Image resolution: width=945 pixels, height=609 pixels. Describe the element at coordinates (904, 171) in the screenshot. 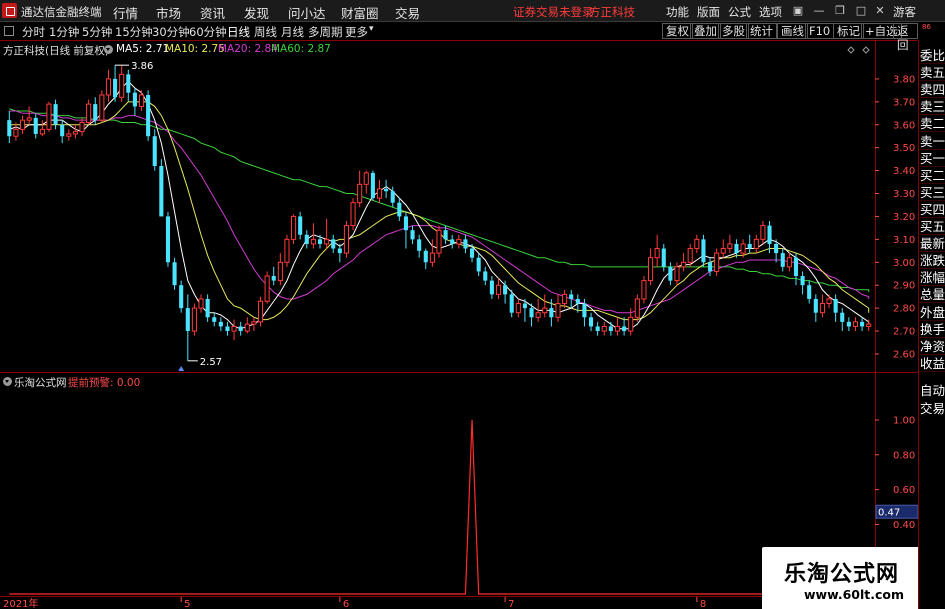

I see `y-axis-label: 3.40` at that location.